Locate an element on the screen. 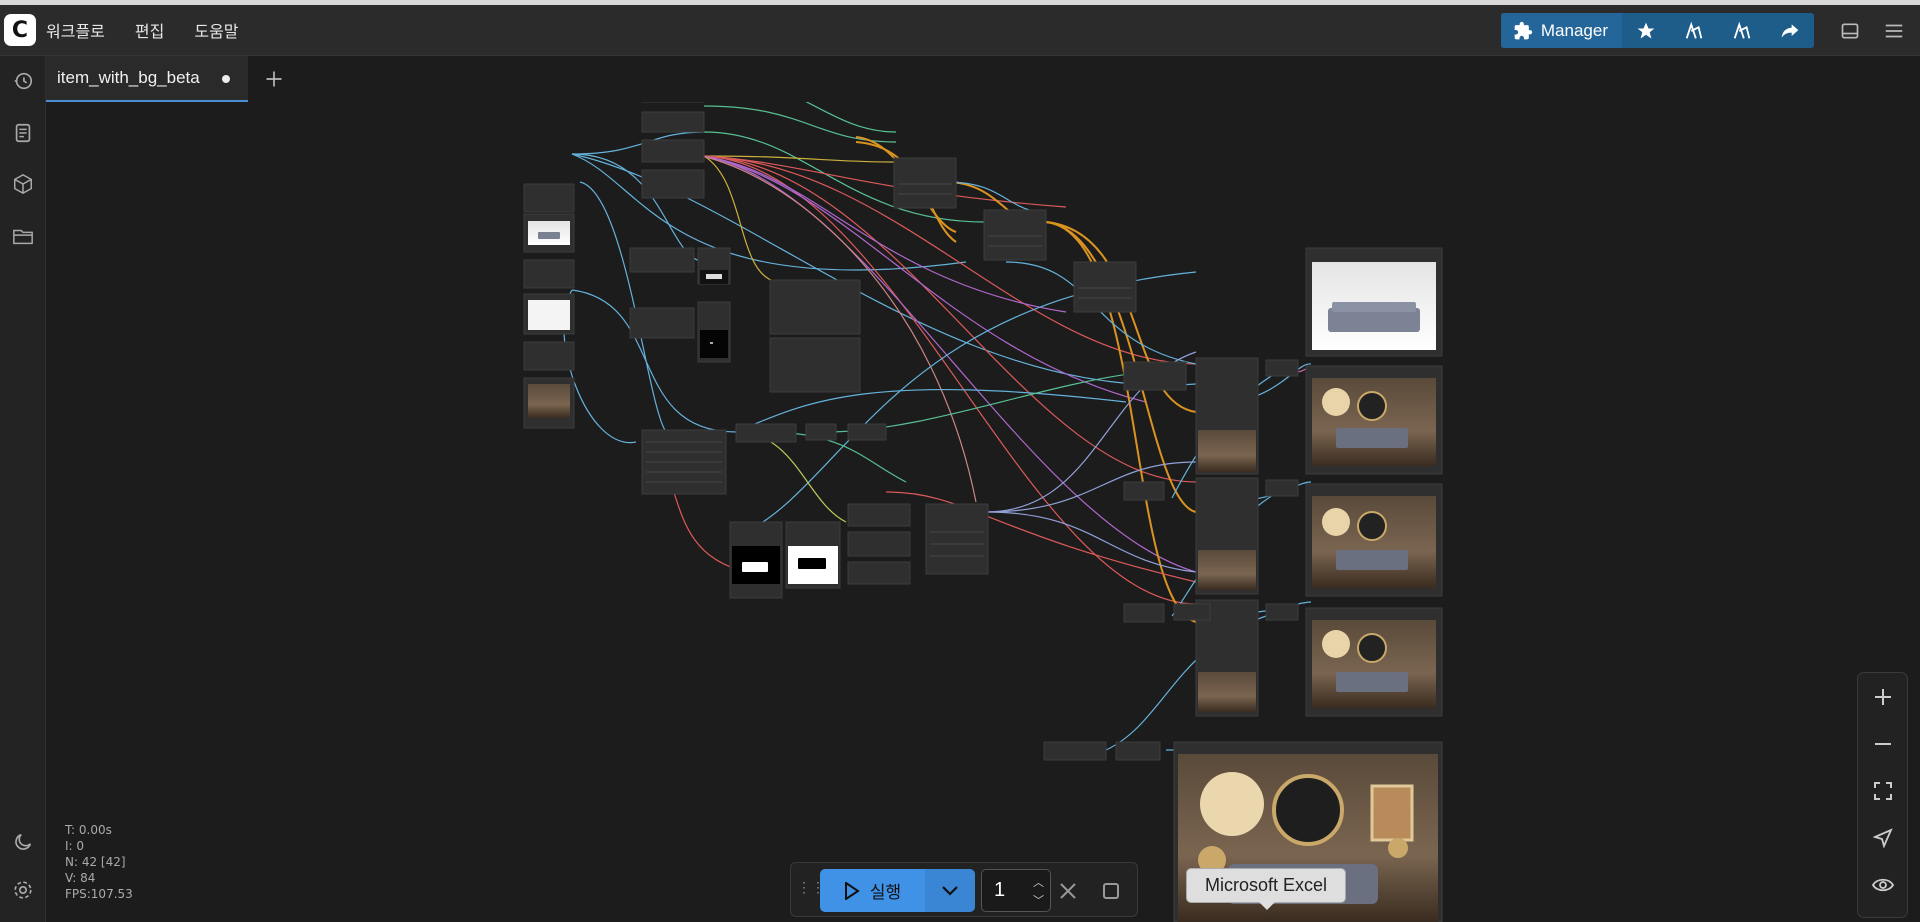 This screenshot has height=922, width=1920. zoom-in-icon is located at coordinates (1883, 697).